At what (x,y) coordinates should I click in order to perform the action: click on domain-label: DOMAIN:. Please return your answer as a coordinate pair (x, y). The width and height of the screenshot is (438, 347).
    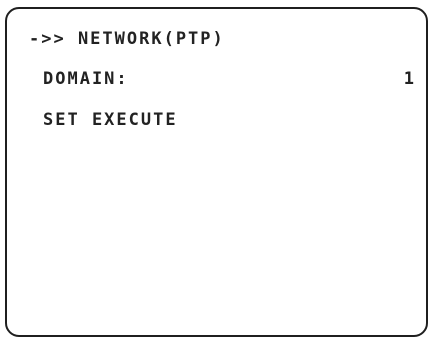
    Looking at the image, I should click on (86, 79).